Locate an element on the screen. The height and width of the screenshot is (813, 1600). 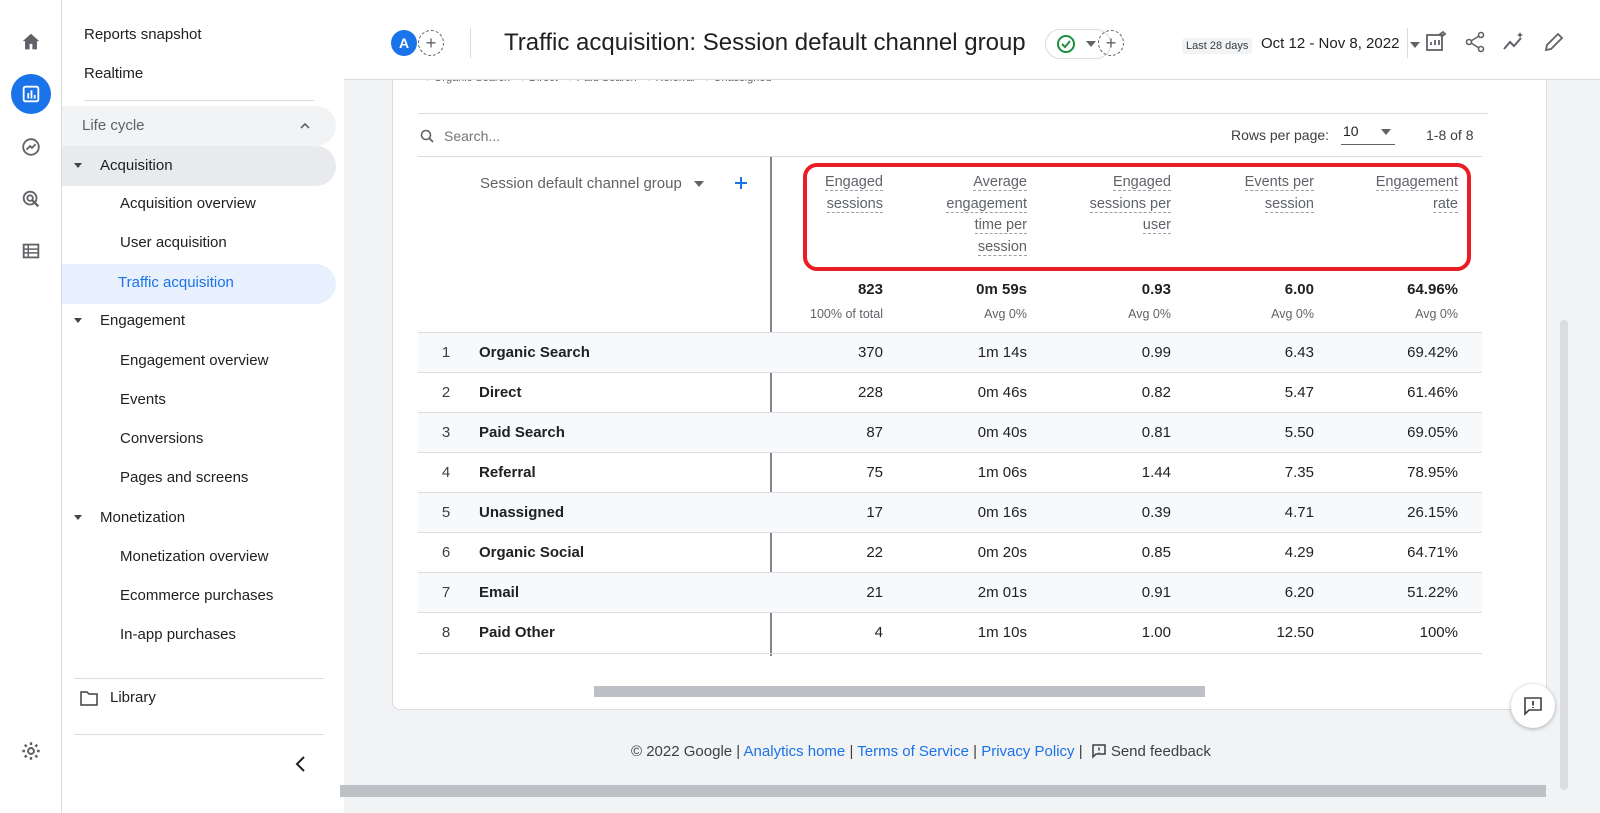
footer-copyright: © 2022 Google | is located at coordinates (686, 751).